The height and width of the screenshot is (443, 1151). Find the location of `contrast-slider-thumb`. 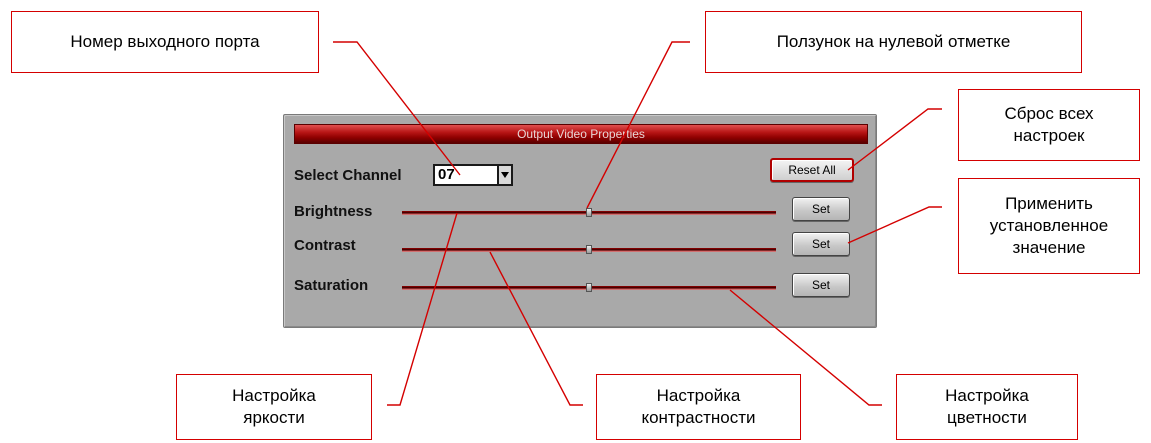

contrast-slider-thumb is located at coordinates (589, 249).